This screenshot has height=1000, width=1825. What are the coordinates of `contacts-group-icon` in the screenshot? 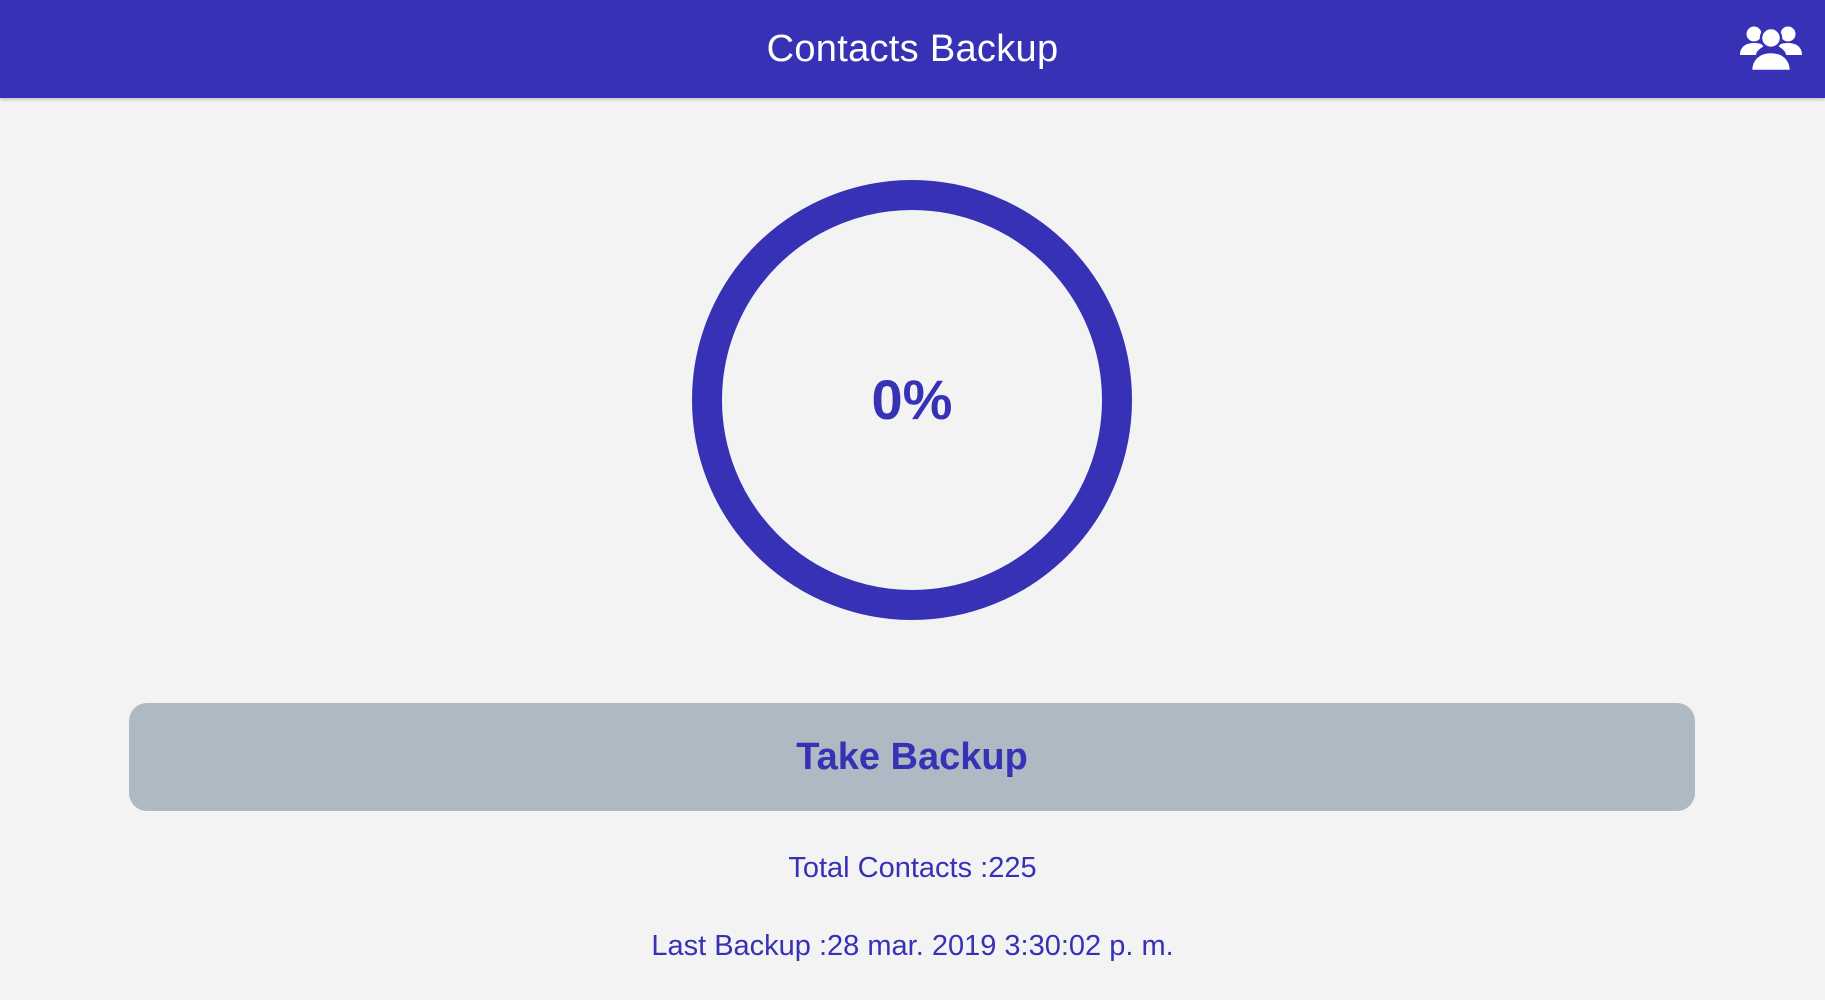 It's located at (1771, 49).